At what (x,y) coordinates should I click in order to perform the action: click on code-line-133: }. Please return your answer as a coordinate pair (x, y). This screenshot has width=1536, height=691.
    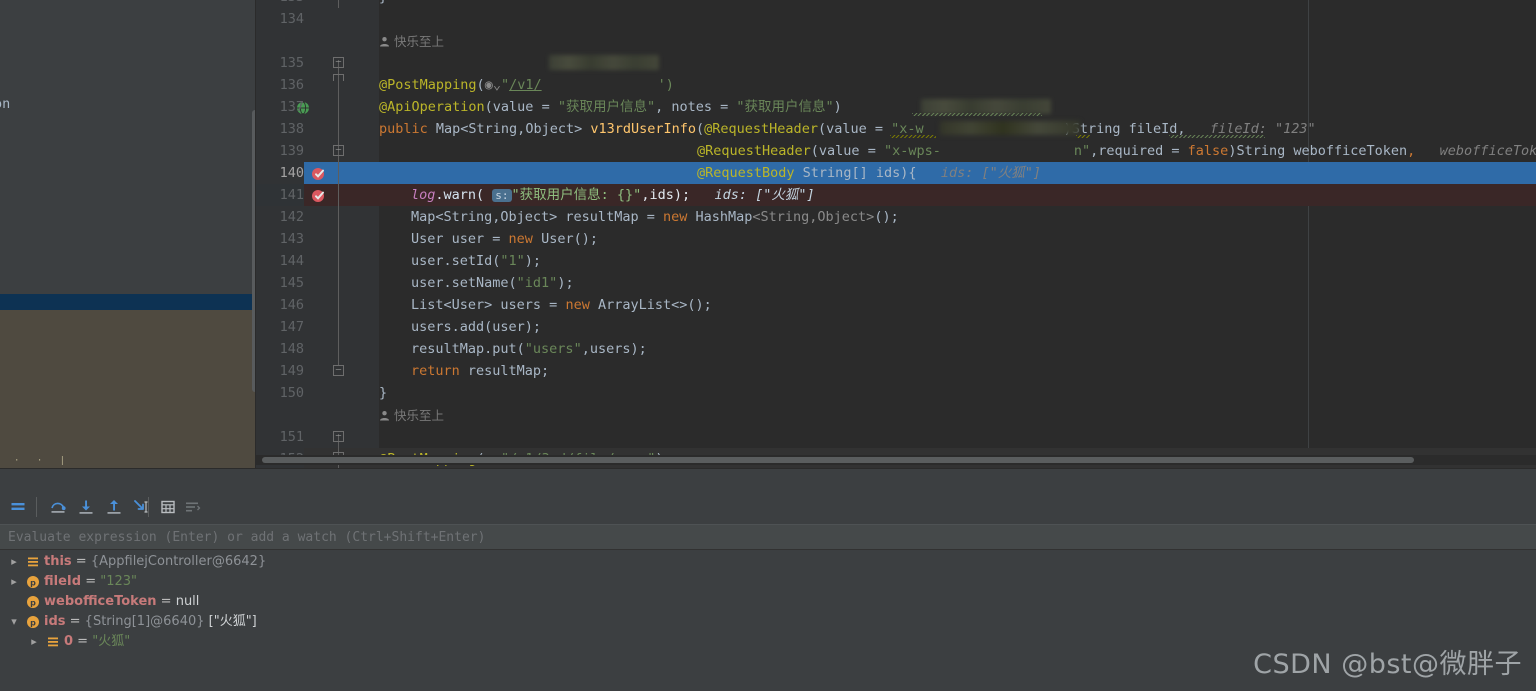
    Looking at the image, I should click on (383, 4).